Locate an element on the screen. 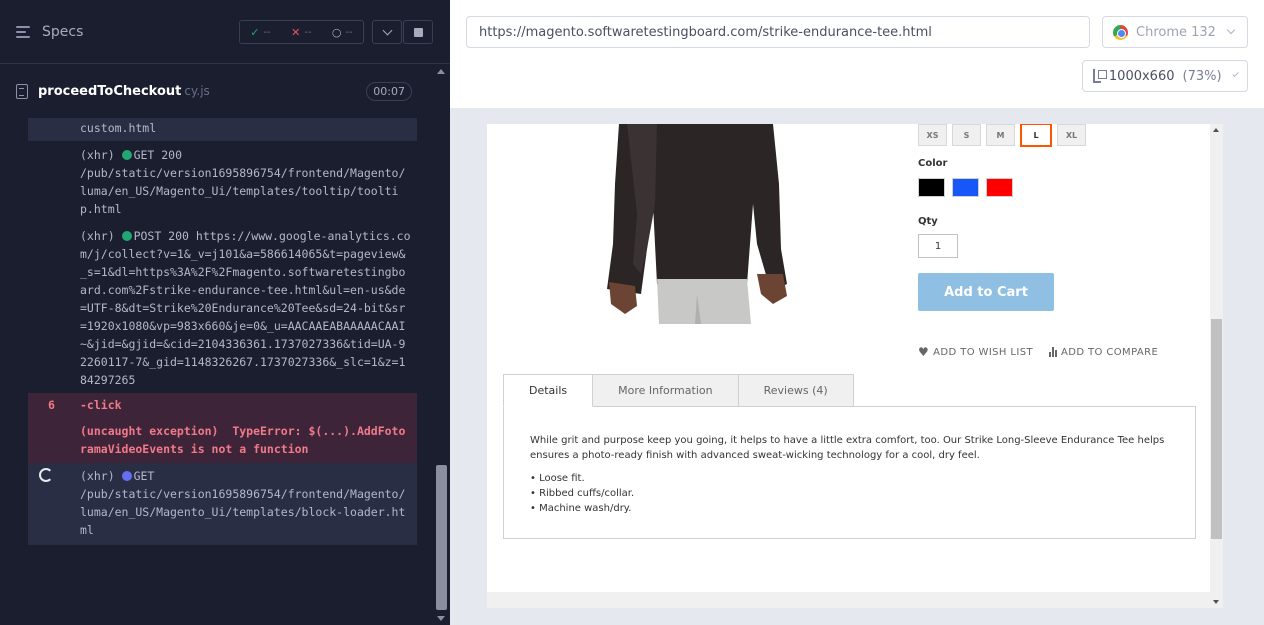  product-info-tabs: Details More Information Reviews (4) is located at coordinates (678, 390).